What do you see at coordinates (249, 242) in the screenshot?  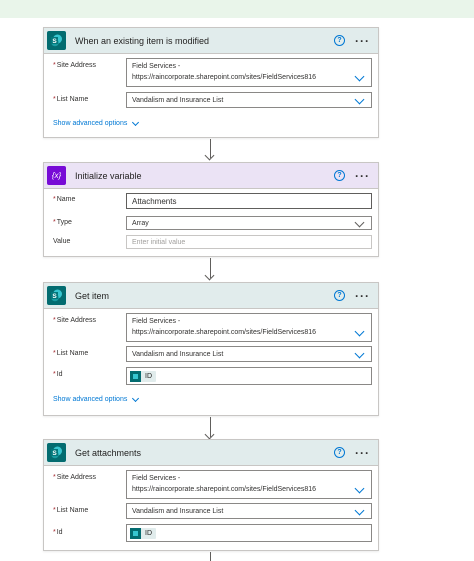 I see `value-input: Enter initial value` at bounding box center [249, 242].